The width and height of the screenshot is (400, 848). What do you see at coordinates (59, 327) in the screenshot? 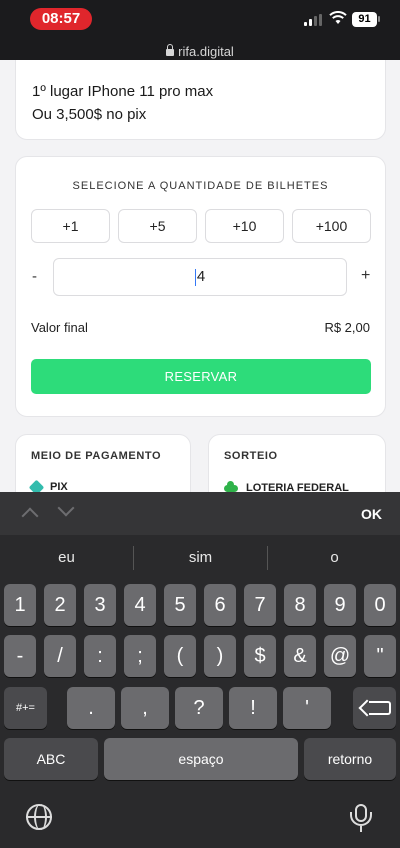
I see `total-label: Valor final` at bounding box center [59, 327].